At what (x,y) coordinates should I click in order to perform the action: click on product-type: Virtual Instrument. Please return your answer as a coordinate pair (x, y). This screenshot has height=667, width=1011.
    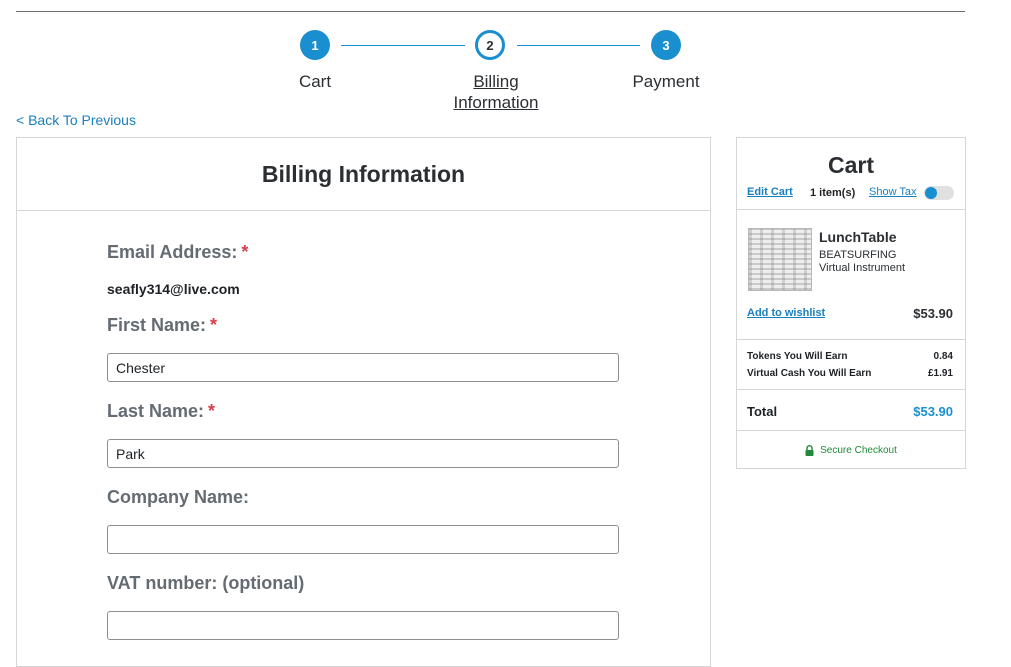
    Looking at the image, I should click on (862, 268).